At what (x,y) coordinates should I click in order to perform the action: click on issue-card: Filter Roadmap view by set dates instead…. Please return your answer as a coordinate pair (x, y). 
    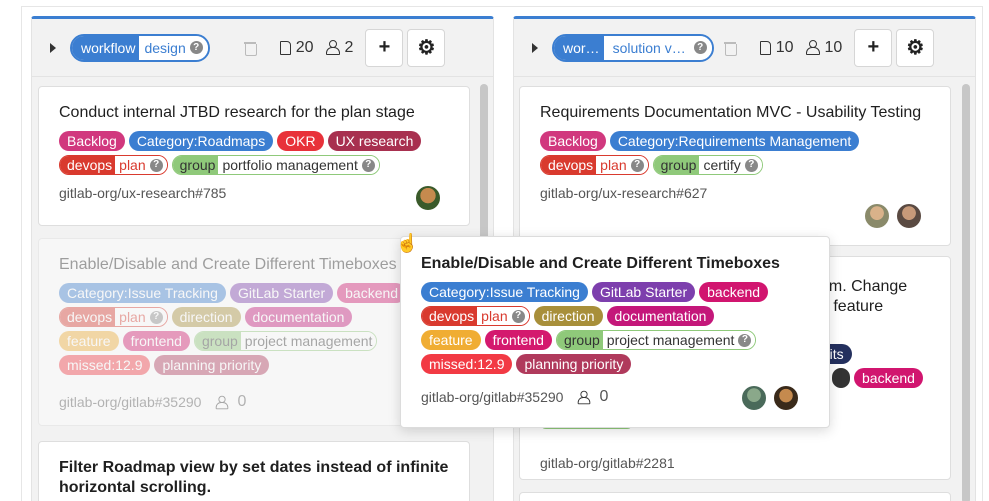
    Looking at the image, I should click on (254, 471).